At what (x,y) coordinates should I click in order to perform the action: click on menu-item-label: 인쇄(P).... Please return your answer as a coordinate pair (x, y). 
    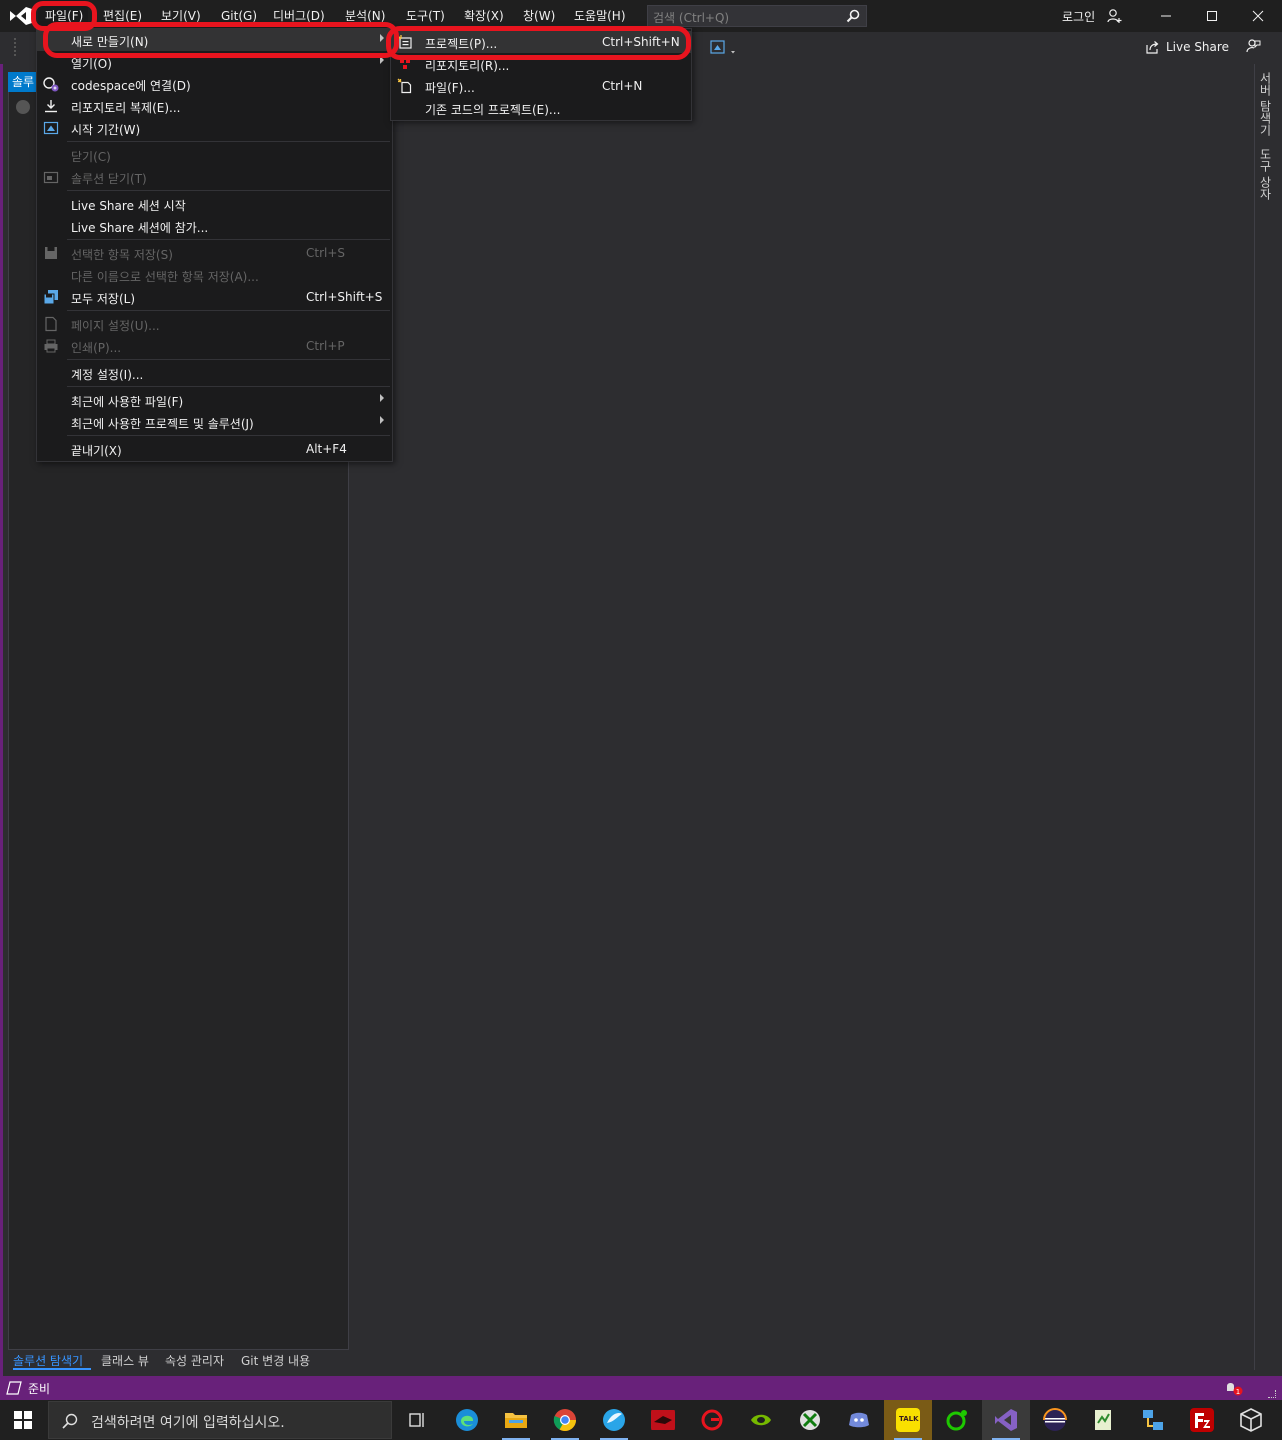
    Looking at the image, I should click on (96, 348).